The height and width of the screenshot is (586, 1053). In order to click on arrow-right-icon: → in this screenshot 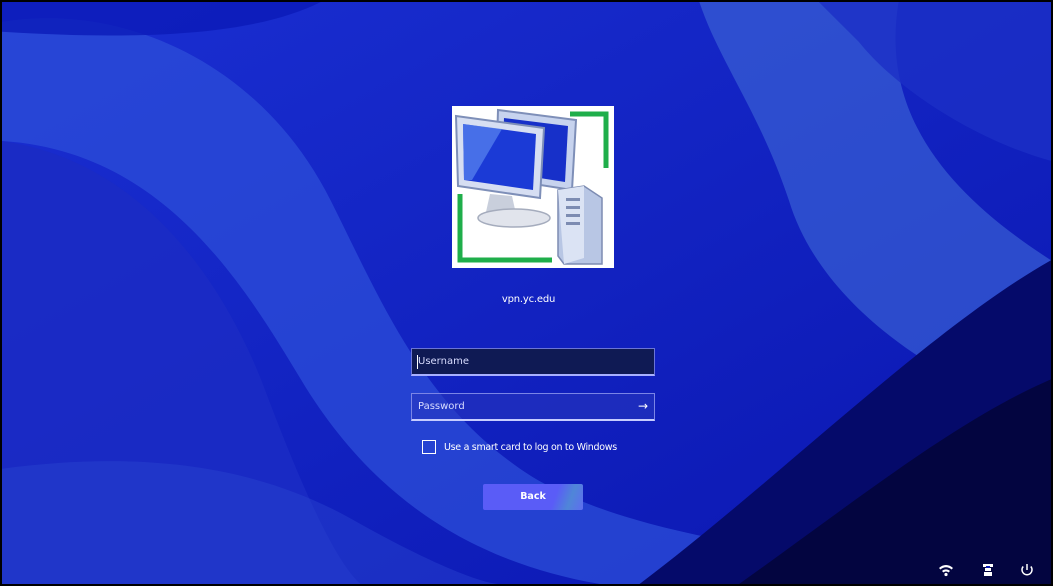, I will do `click(643, 407)`.